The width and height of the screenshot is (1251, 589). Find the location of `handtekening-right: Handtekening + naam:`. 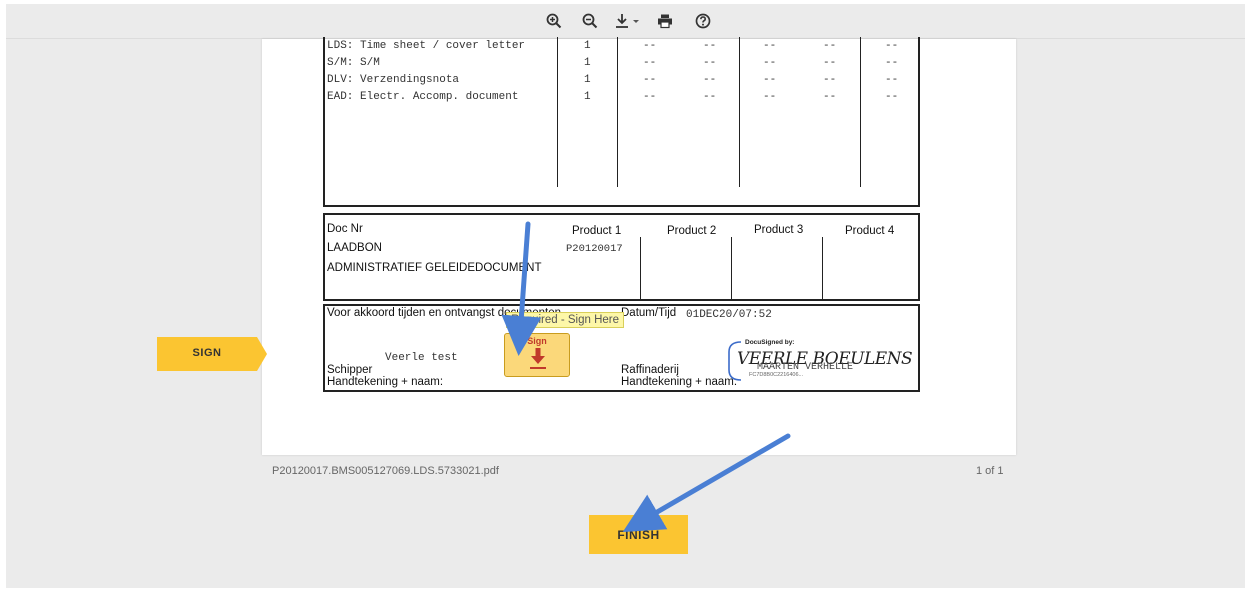

handtekening-right: Handtekening + naam: is located at coordinates (679, 382).